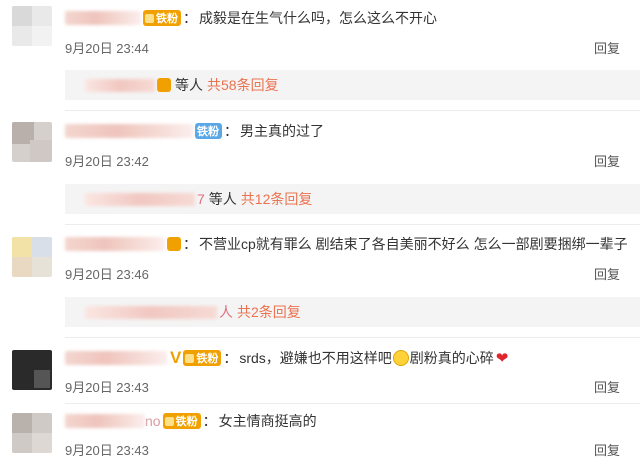 The image size is (640, 462). What do you see at coordinates (352, 85) in the screenshot?
I see `sub-replies-bar: 等人 共58条回复` at bounding box center [352, 85].